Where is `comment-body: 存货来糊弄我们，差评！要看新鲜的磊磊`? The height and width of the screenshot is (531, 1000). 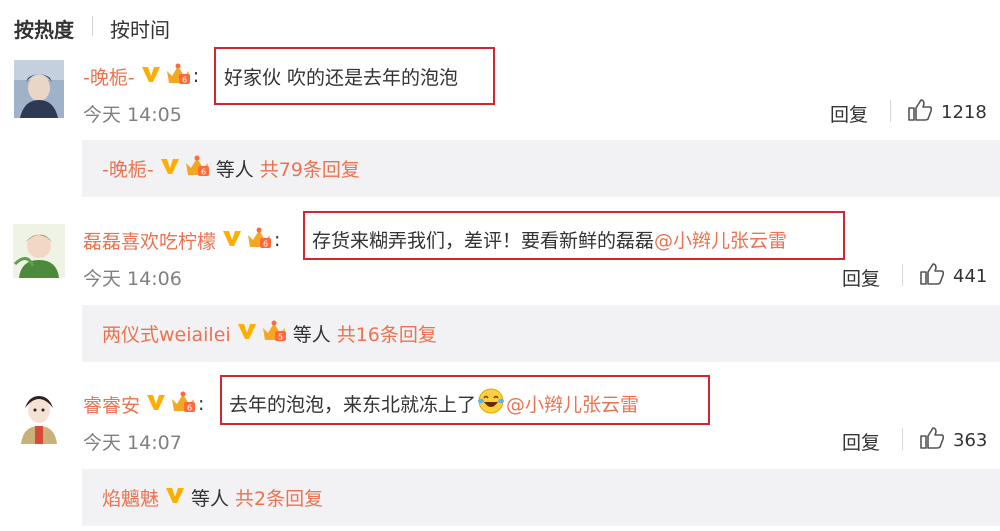 comment-body: 存货来糊弄我们，差评！要看新鲜的磊磊 is located at coordinates (483, 240).